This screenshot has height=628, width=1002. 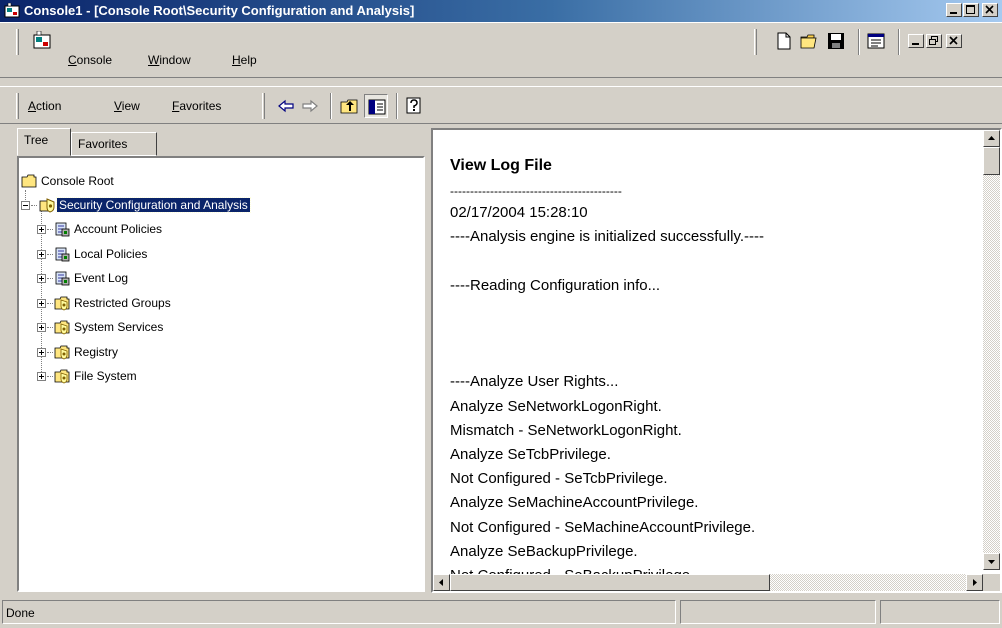 I want to click on scroll-right-button, so click(x=974, y=582).